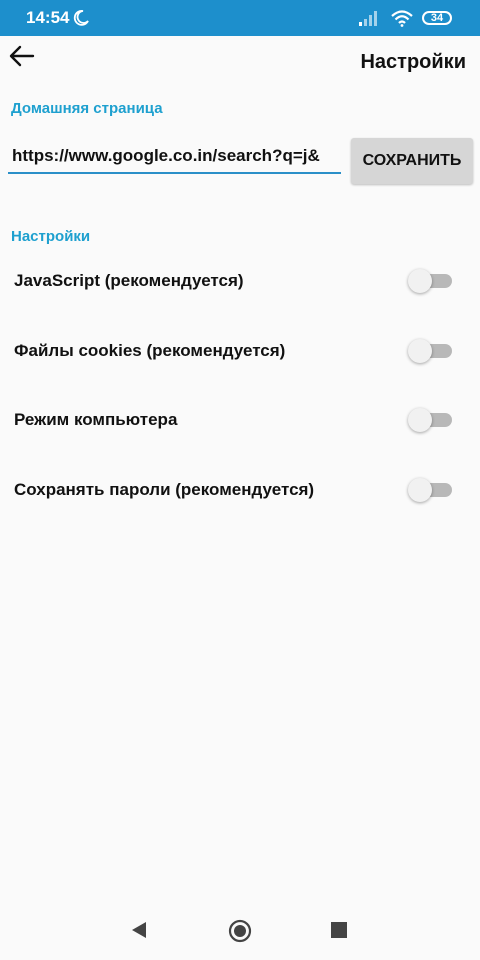 This screenshot has height=960, width=480. What do you see at coordinates (139, 930) in the screenshot?
I see `nav-back-icon` at bounding box center [139, 930].